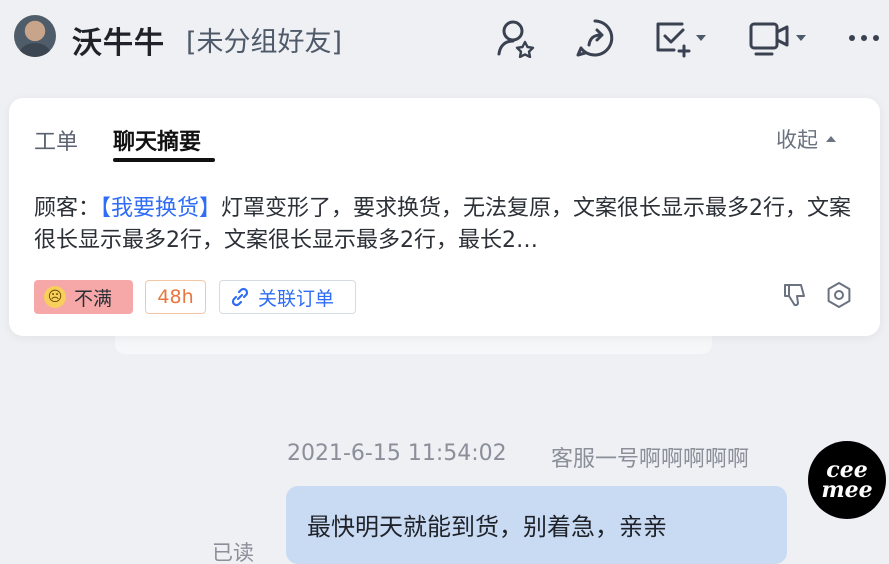 The width and height of the screenshot is (889, 564). Describe the element at coordinates (777, 38) in the screenshot. I see `video-call-icon` at that location.